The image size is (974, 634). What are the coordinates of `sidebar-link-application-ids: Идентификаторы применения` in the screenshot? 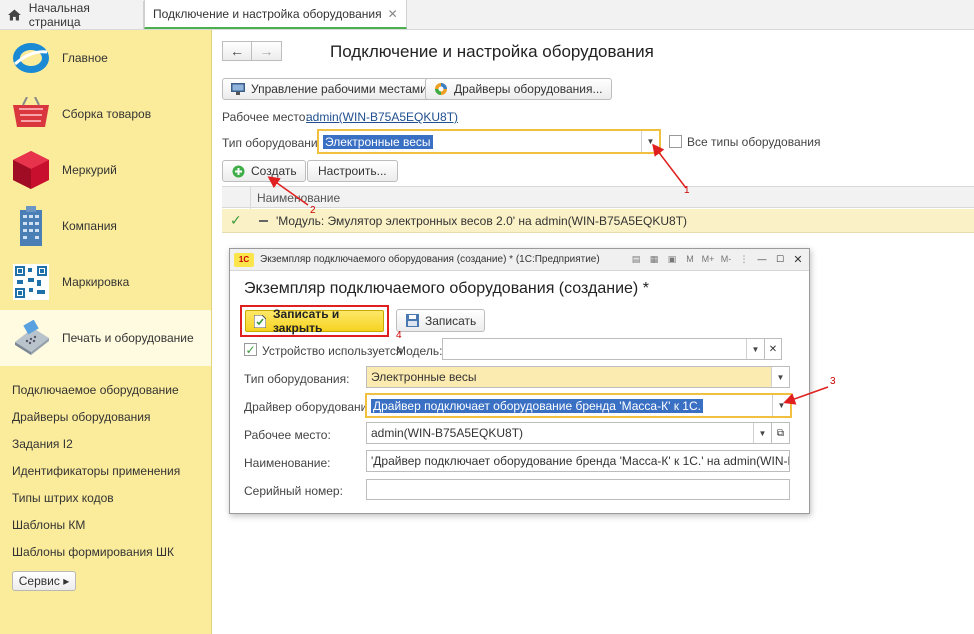 It's located at (105, 470).